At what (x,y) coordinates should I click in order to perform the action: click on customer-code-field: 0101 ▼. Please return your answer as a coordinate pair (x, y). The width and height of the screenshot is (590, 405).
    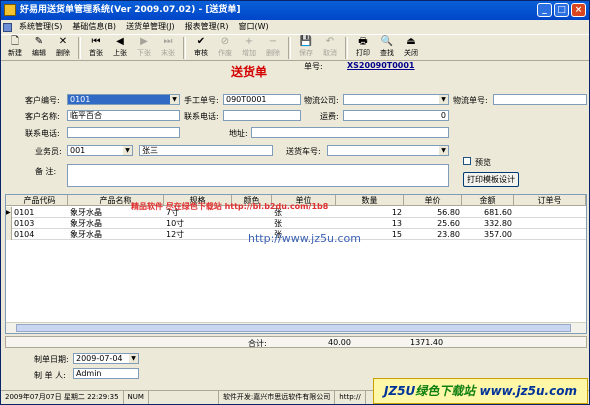
    Looking at the image, I should click on (123, 99).